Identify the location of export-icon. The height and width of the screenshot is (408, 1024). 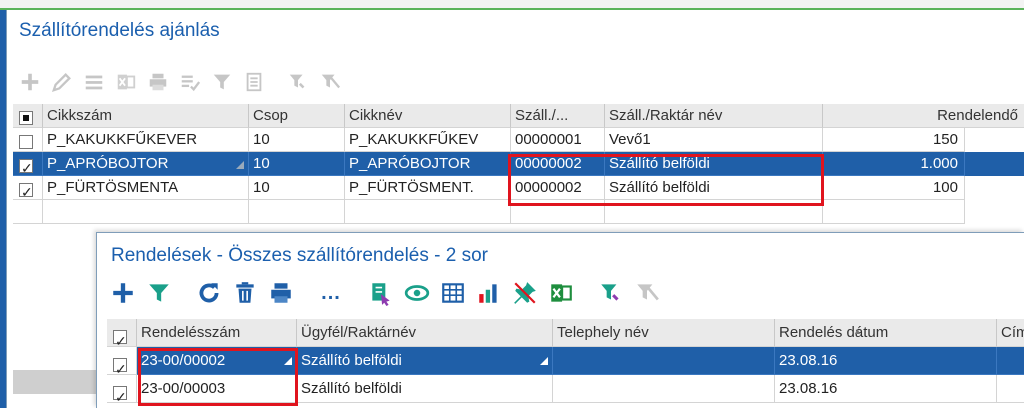
(381, 293).